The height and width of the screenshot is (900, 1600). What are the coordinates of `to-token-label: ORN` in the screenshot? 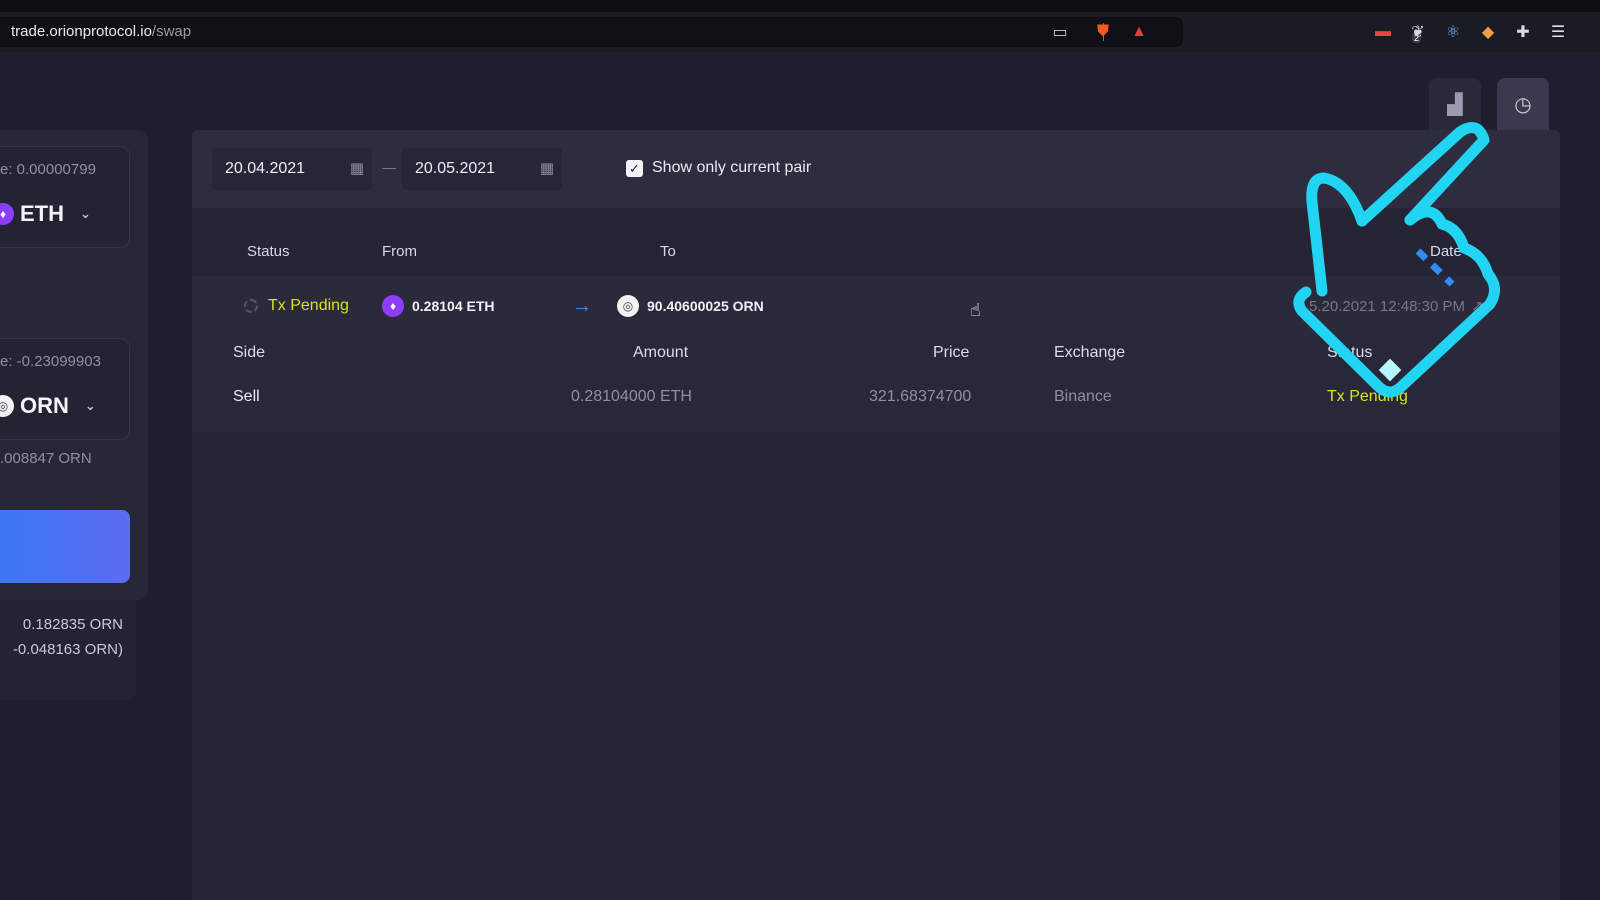 It's located at (44, 405).